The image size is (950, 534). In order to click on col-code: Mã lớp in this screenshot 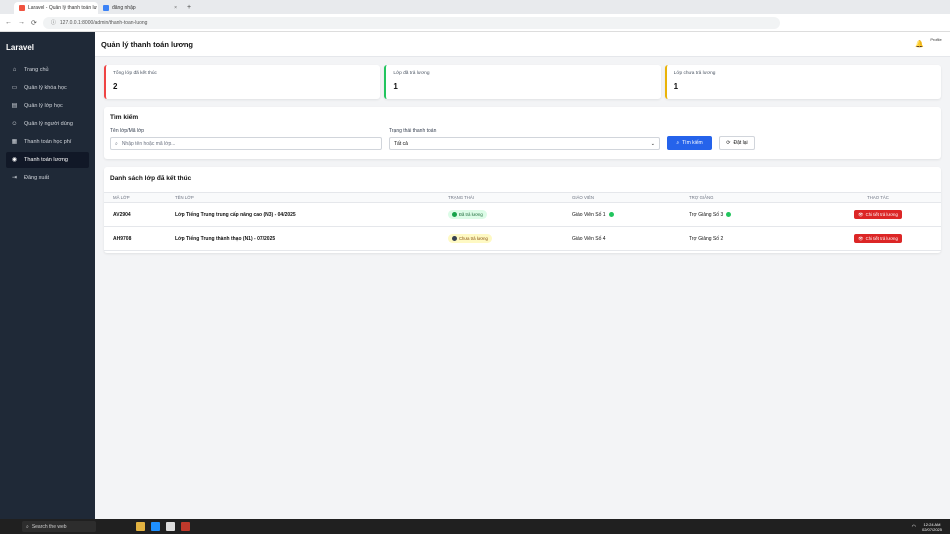, I will do `click(139, 197)`.